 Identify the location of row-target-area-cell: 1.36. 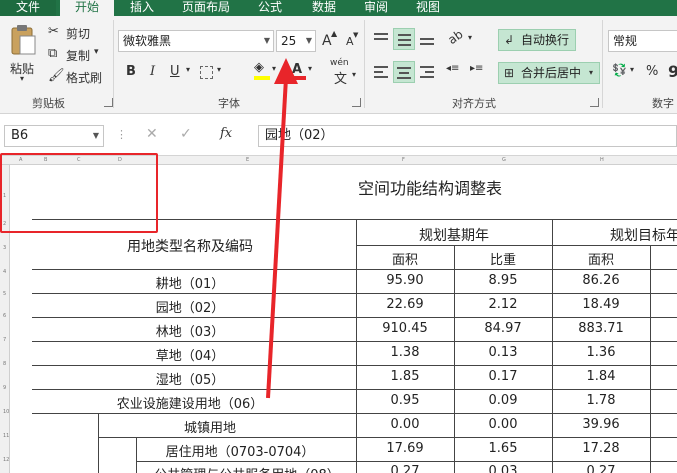
(601, 352).